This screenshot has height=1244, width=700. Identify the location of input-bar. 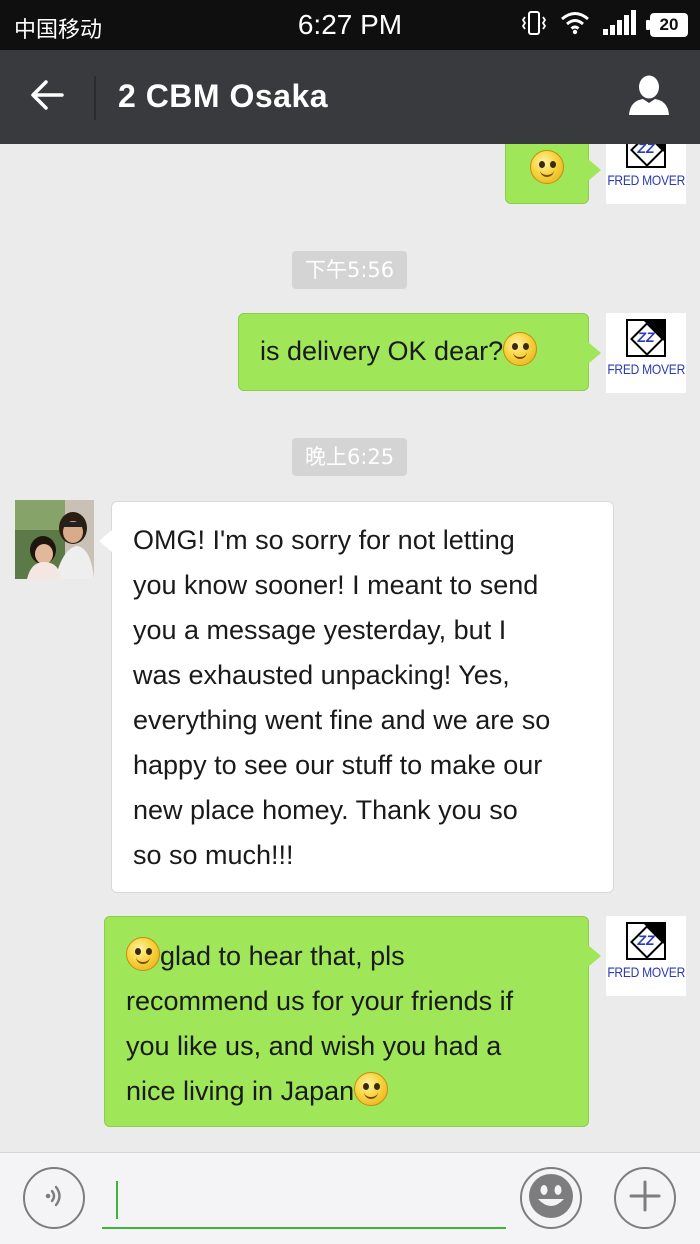
(350, 1198).